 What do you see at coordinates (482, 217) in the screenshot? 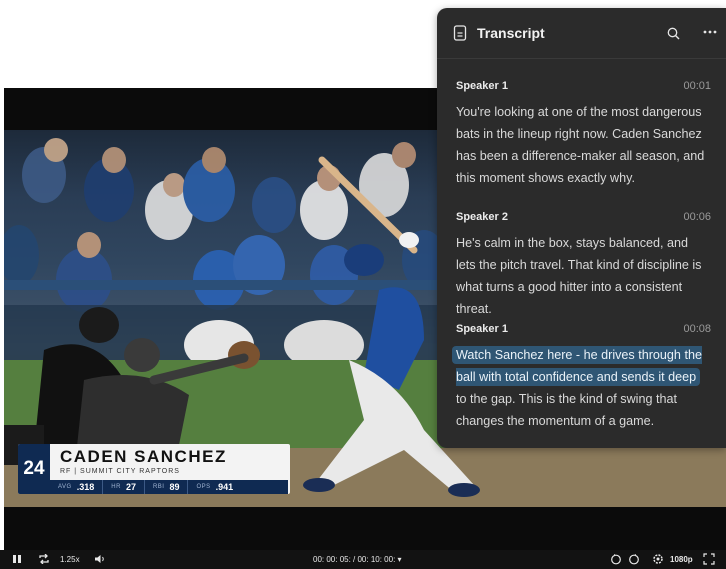
I see `speaker-label: Speaker 2` at bounding box center [482, 217].